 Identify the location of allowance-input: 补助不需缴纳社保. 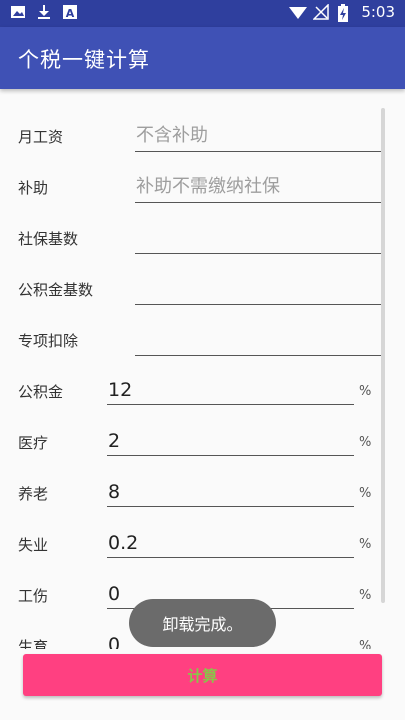
(258, 188).